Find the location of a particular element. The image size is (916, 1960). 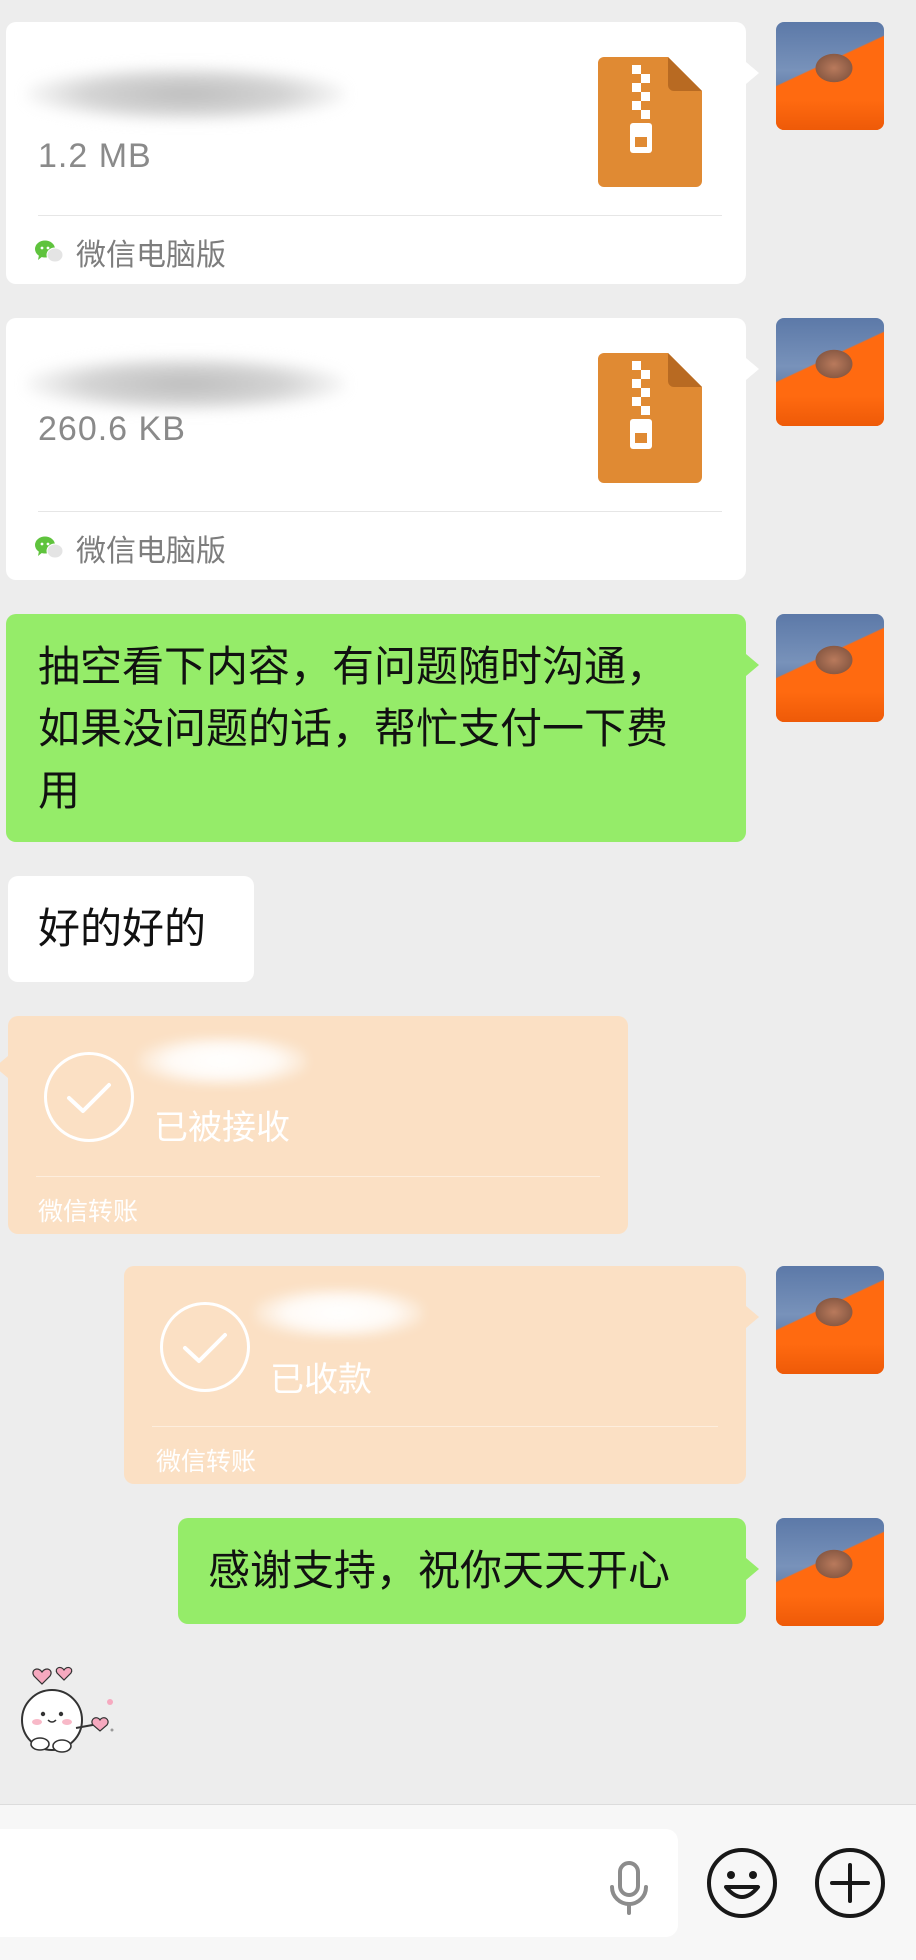

message-line: 如果没问题的话，帮忙支付一下费 is located at coordinates (353, 728).